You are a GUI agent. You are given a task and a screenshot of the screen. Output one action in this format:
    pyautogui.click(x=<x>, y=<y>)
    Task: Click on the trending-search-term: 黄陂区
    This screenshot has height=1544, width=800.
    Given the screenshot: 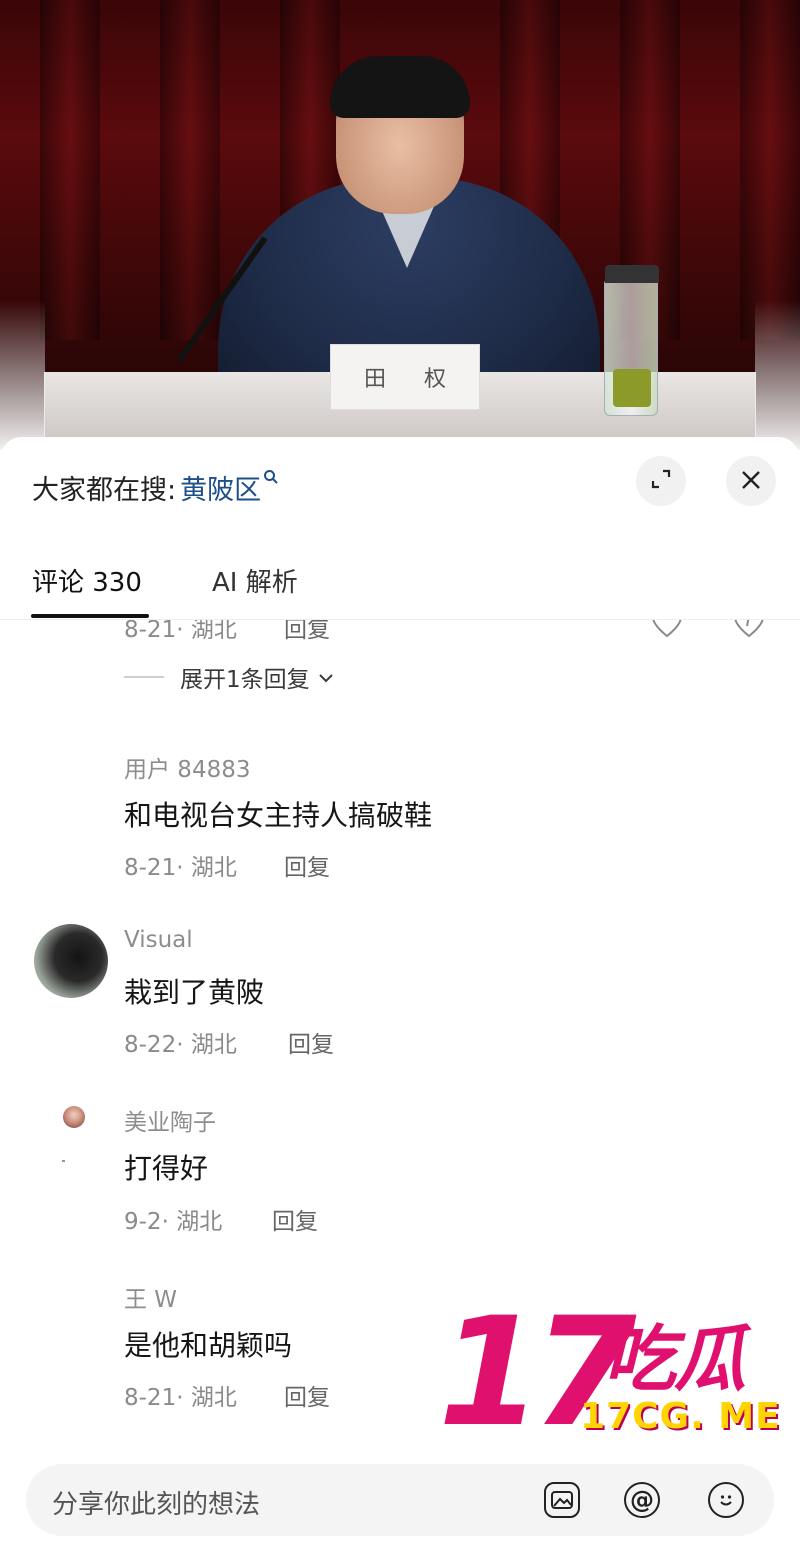 What is the action you would take?
    pyautogui.click(x=220, y=487)
    